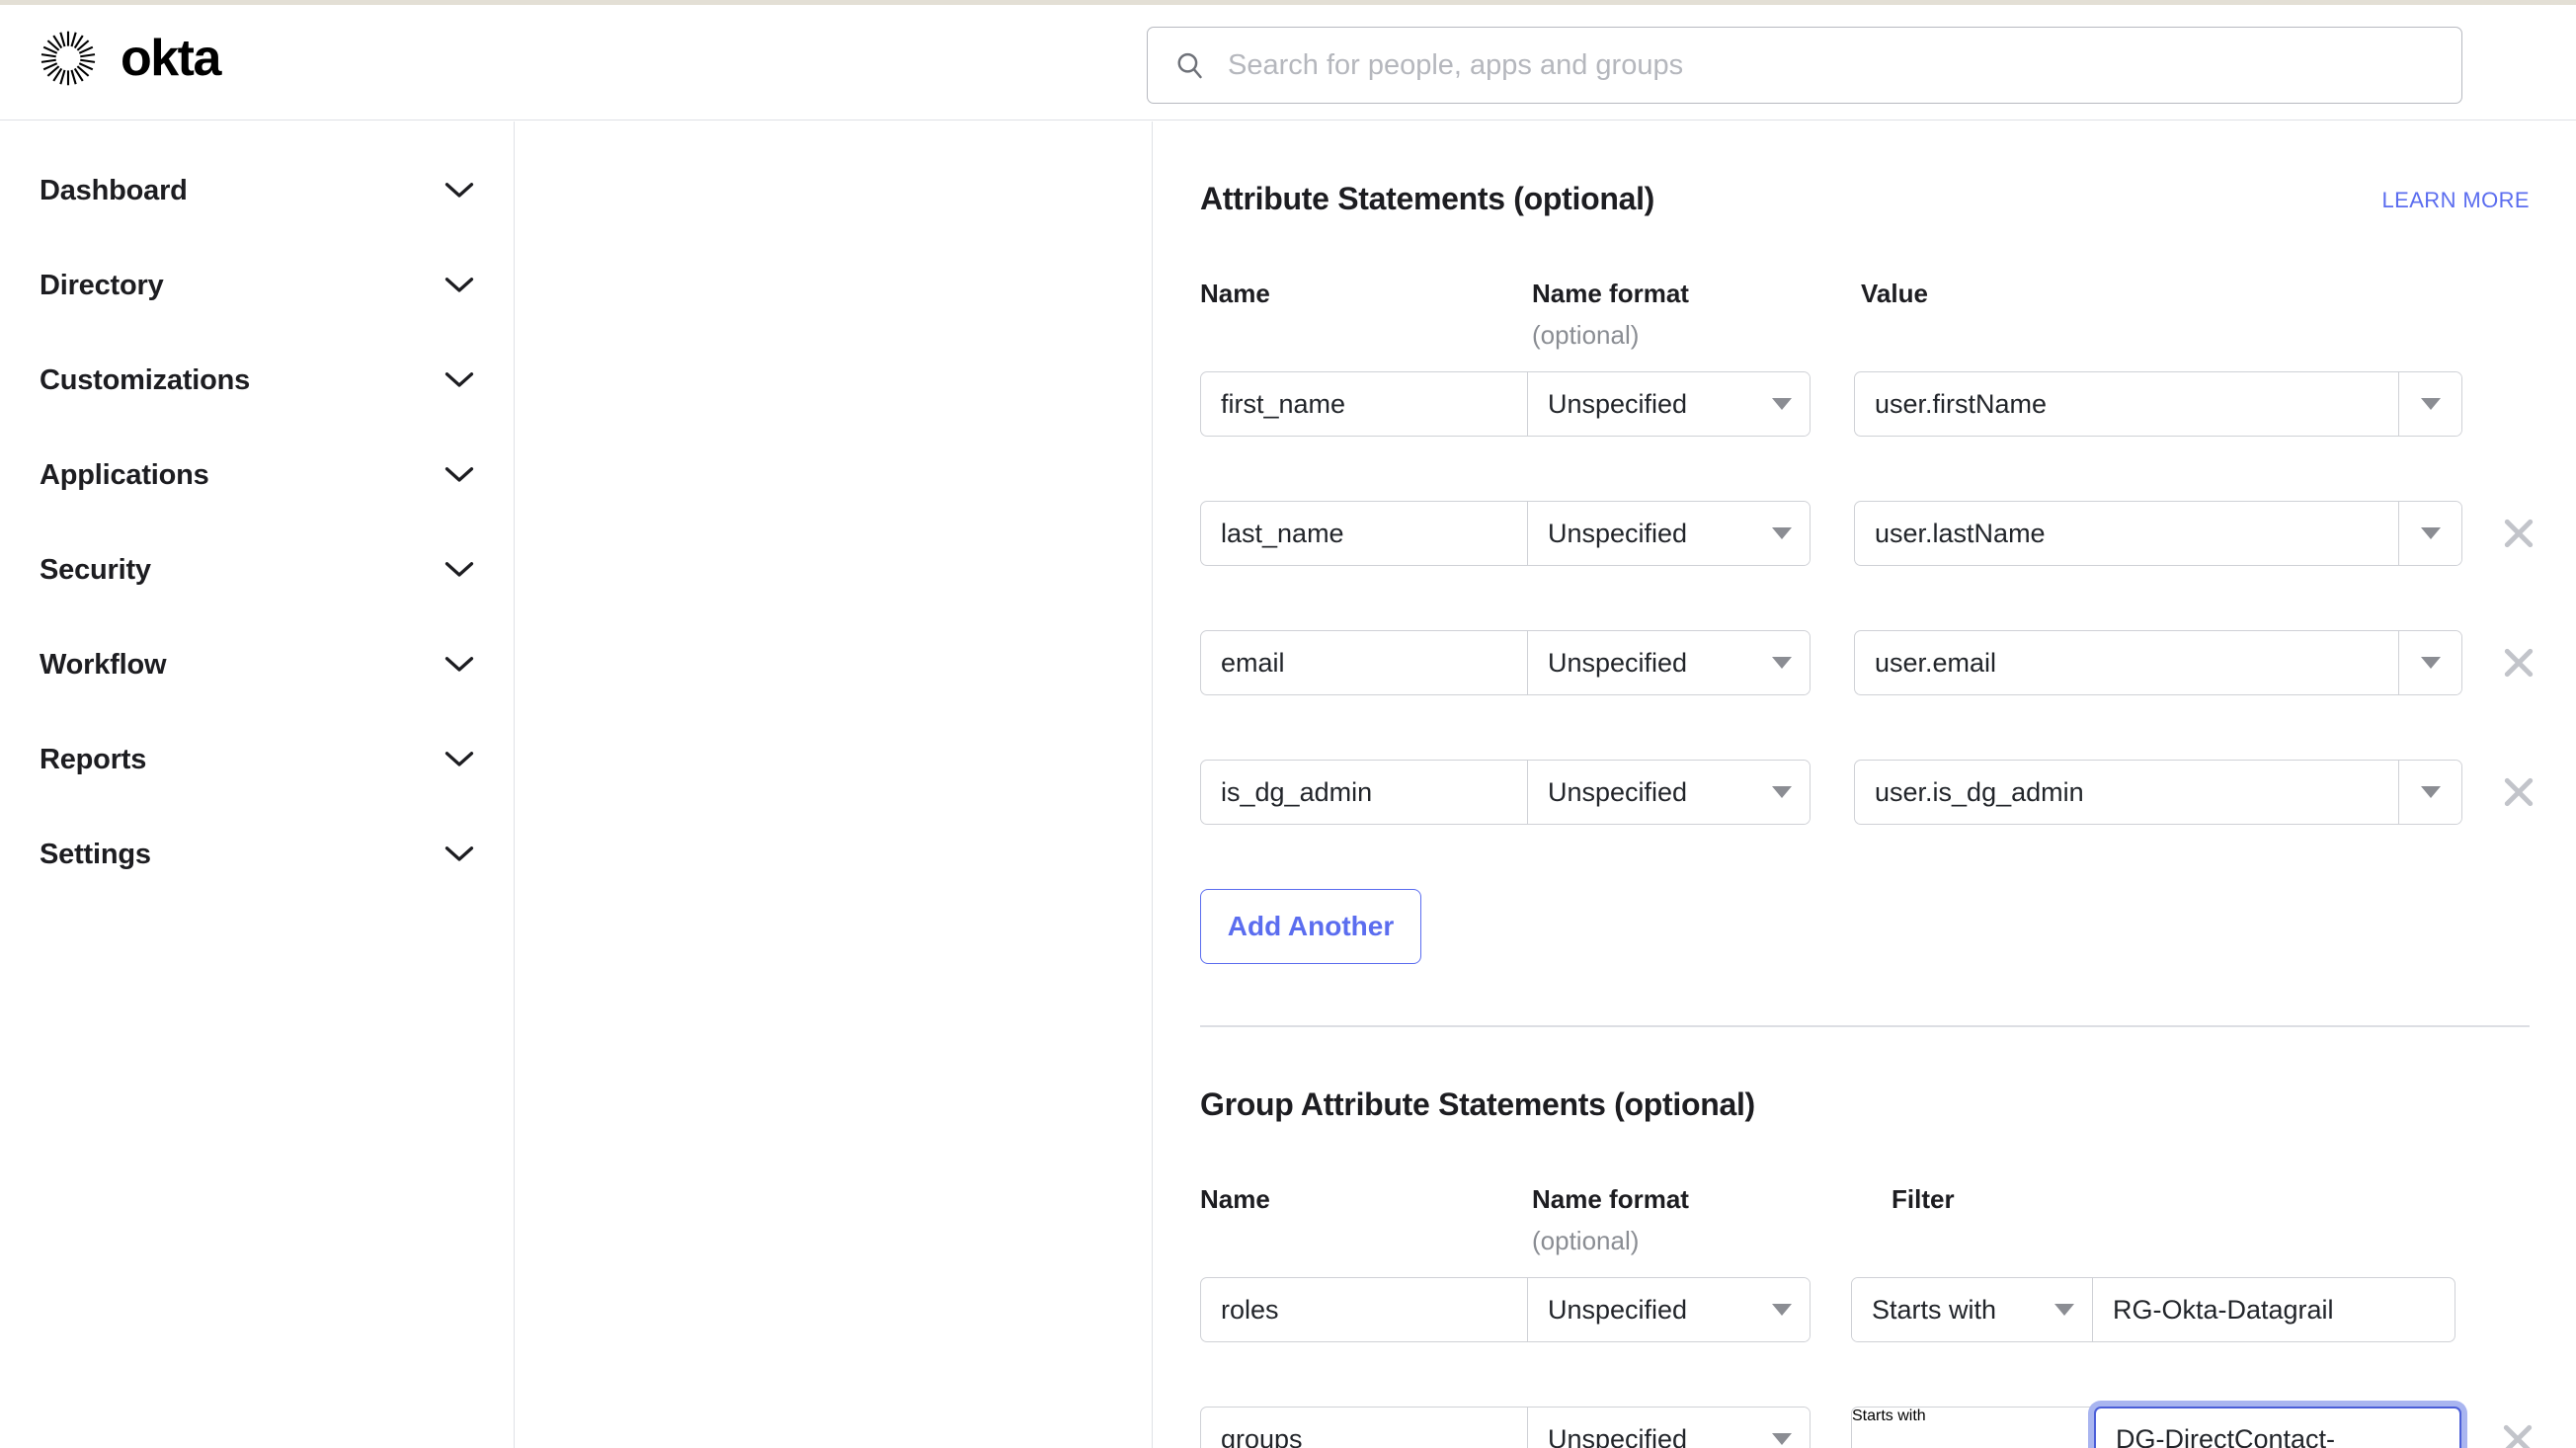  I want to click on okta-brand: okta, so click(129, 59).